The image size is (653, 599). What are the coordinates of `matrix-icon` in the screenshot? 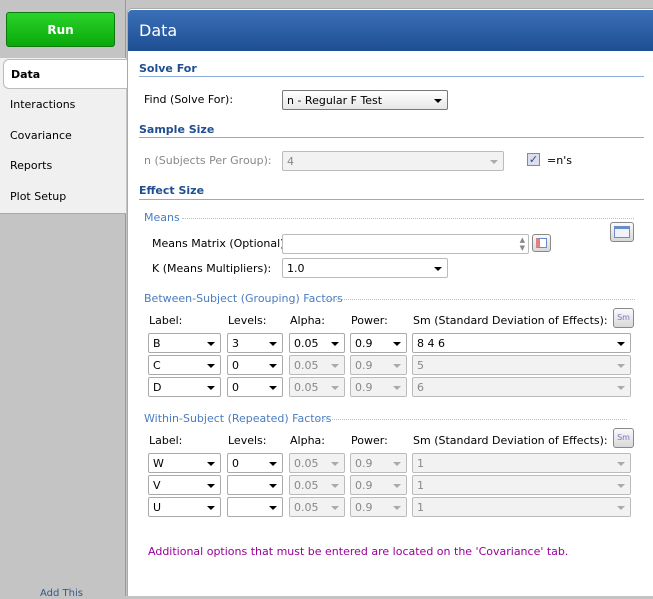 It's located at (541, 243).